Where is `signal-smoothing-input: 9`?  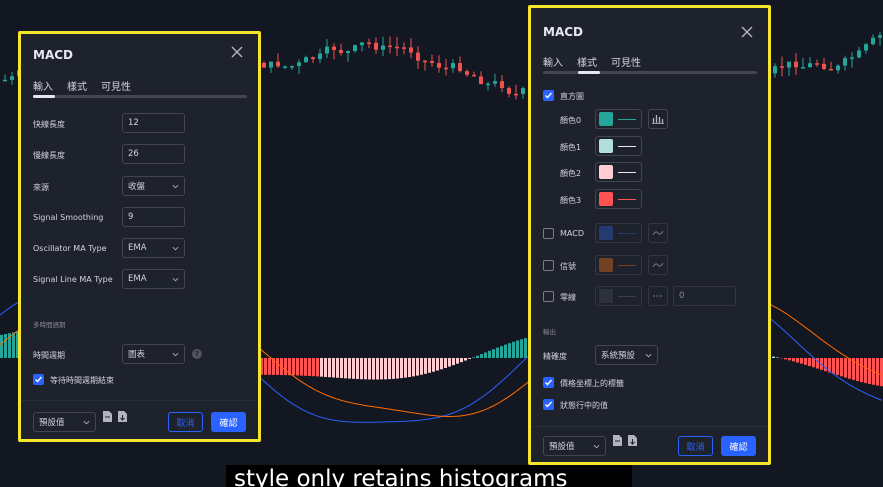 signal-smoothing-input: 9 is located at coordinates (153, 217).